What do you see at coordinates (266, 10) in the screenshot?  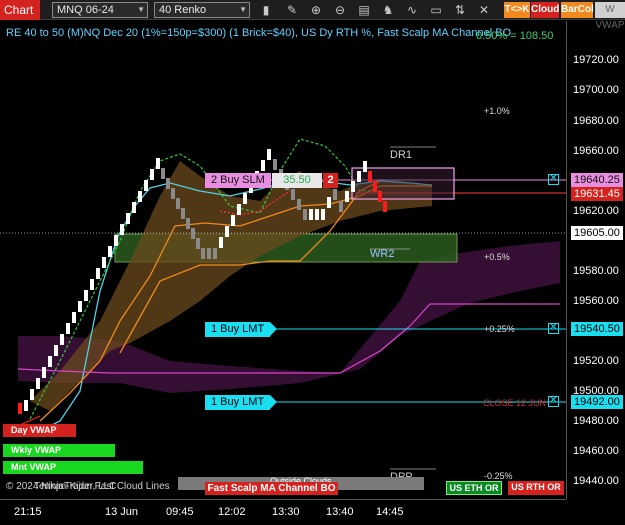 I see `bar-style-icon: ▮` at bounding box center [266, 10].